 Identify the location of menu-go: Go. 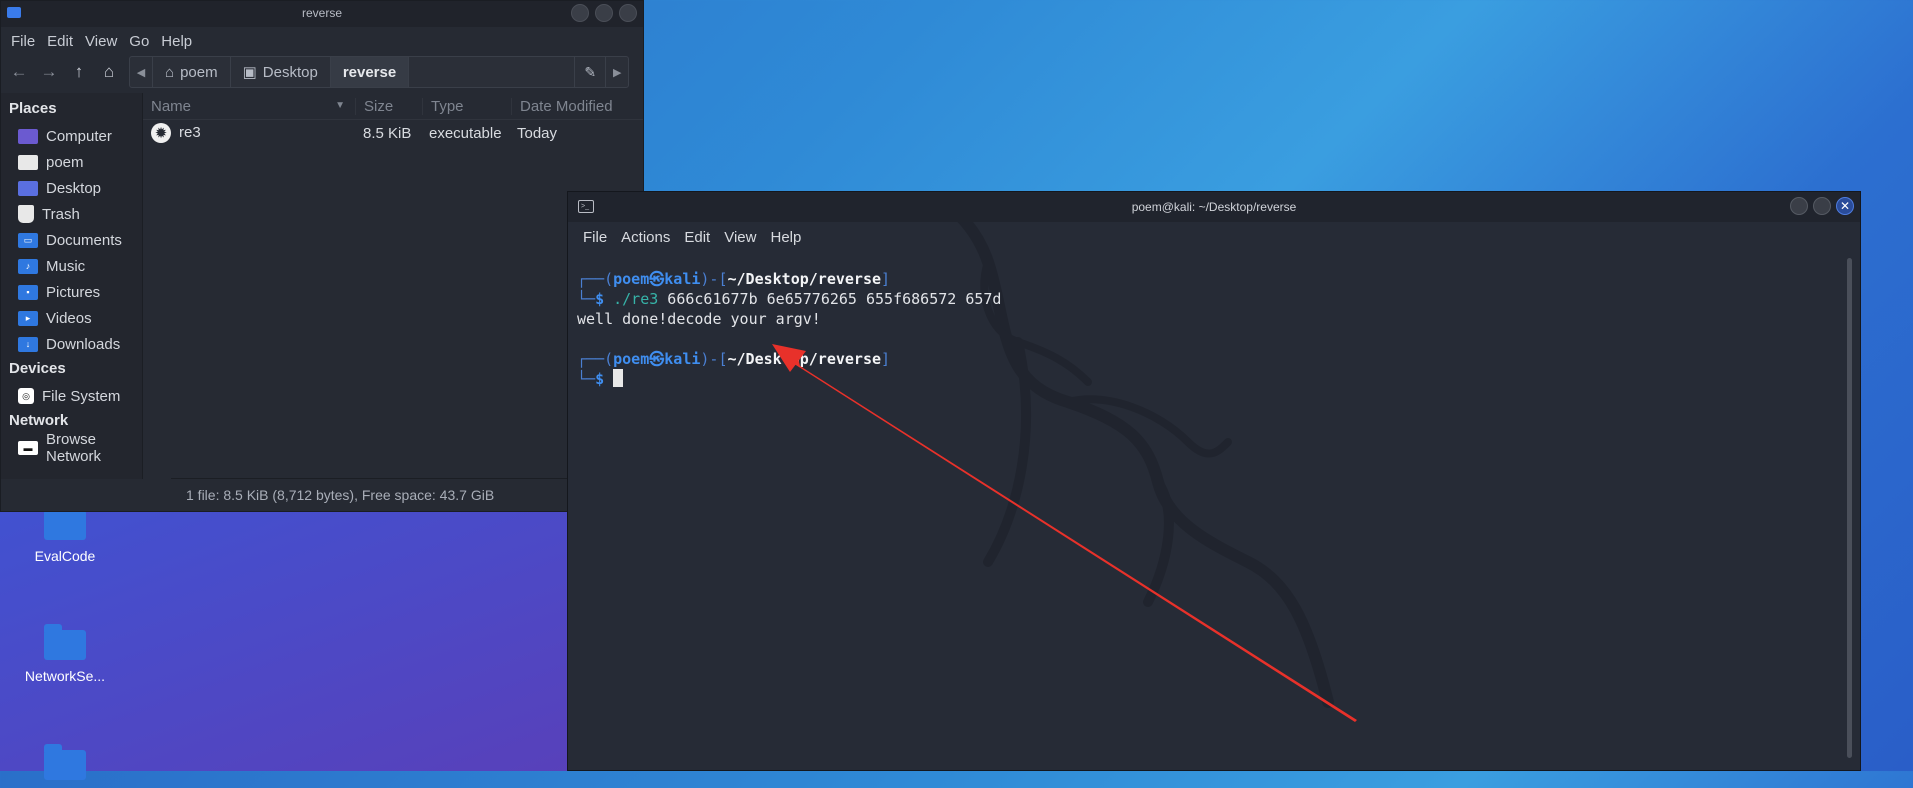
(139, 41).